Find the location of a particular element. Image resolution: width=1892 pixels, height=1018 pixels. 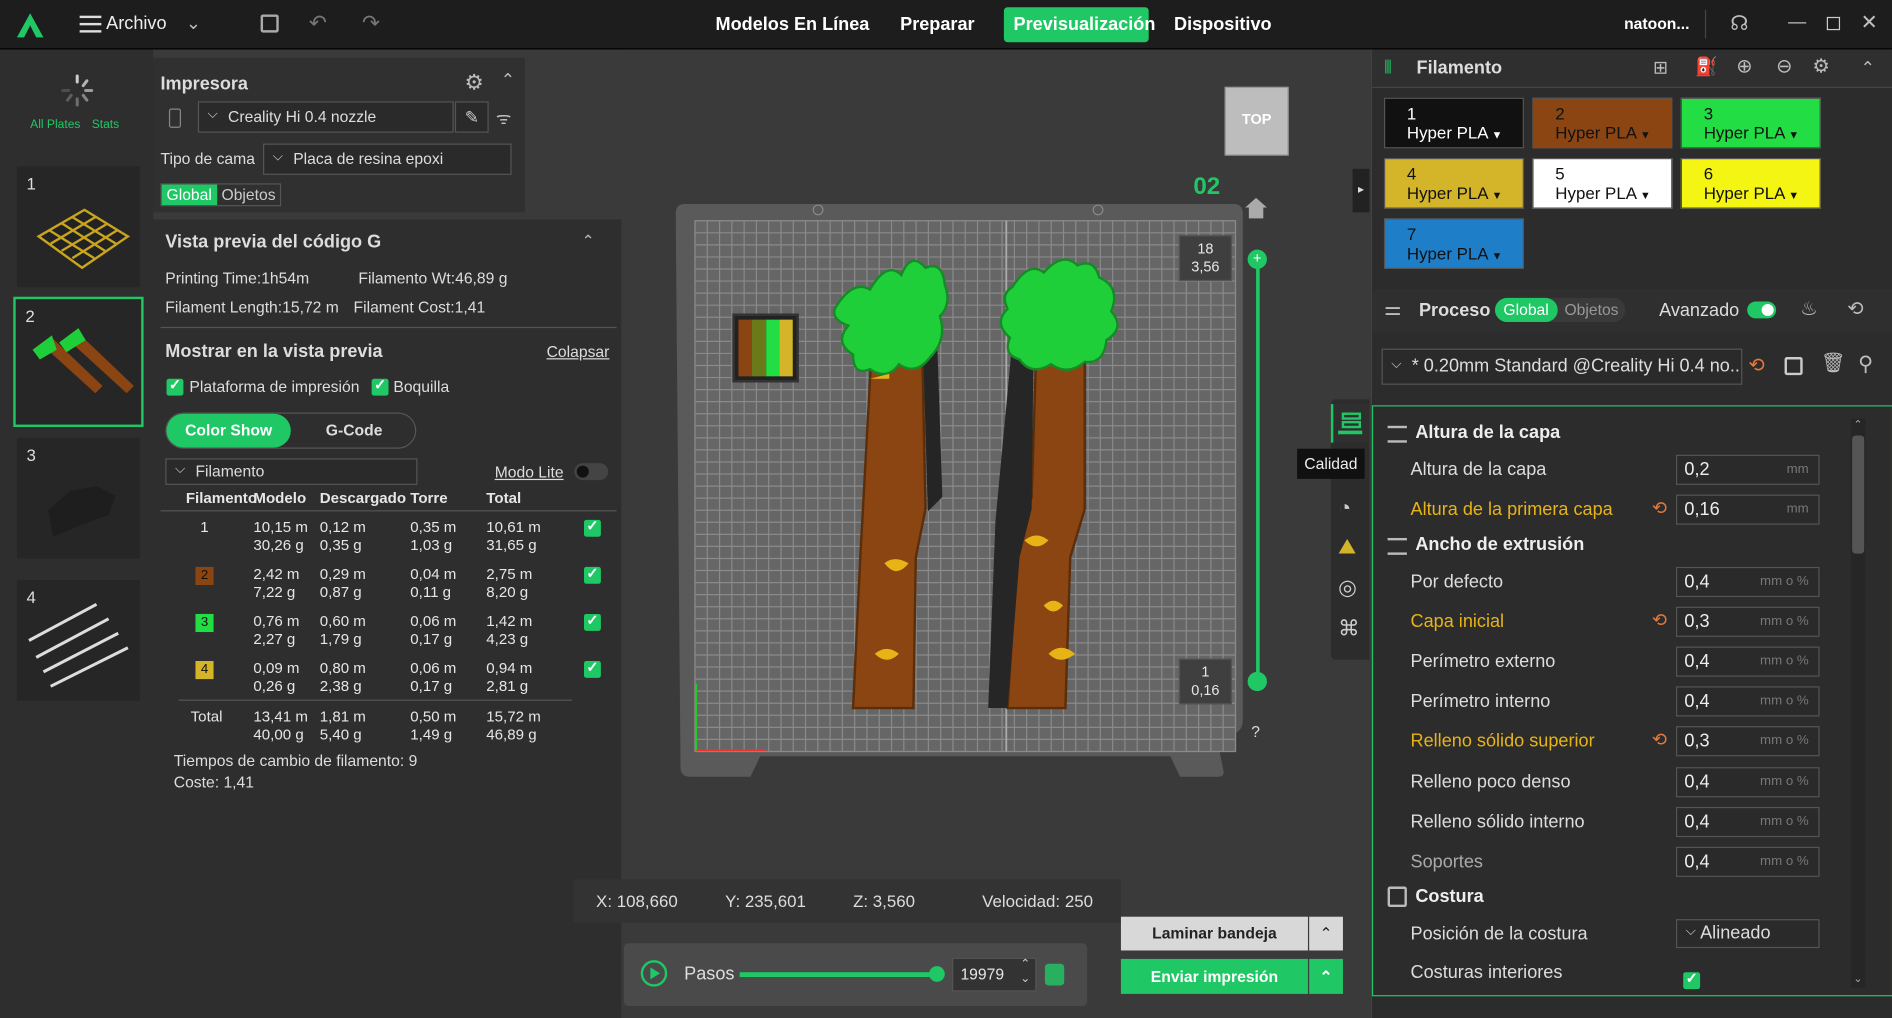

collapse-up-icon: ⌃ is located at coordinates (588, 241).